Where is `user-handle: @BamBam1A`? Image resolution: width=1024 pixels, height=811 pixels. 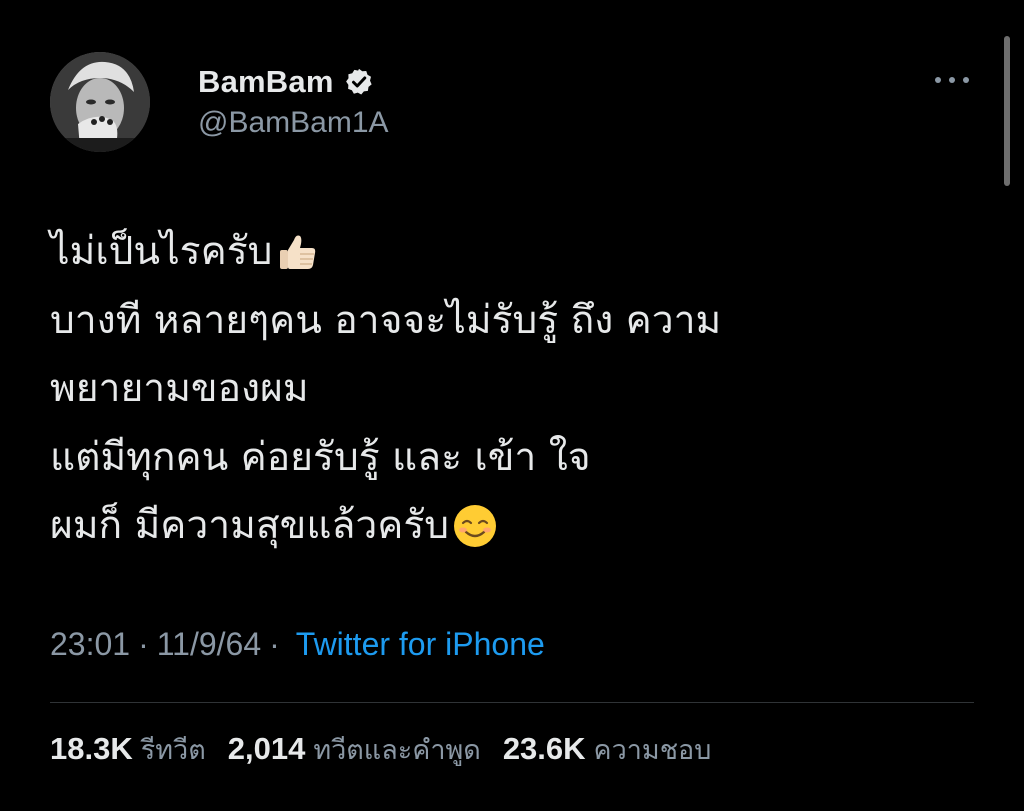
user-handle: @BamBam1A is located at coordinates (293, 123).